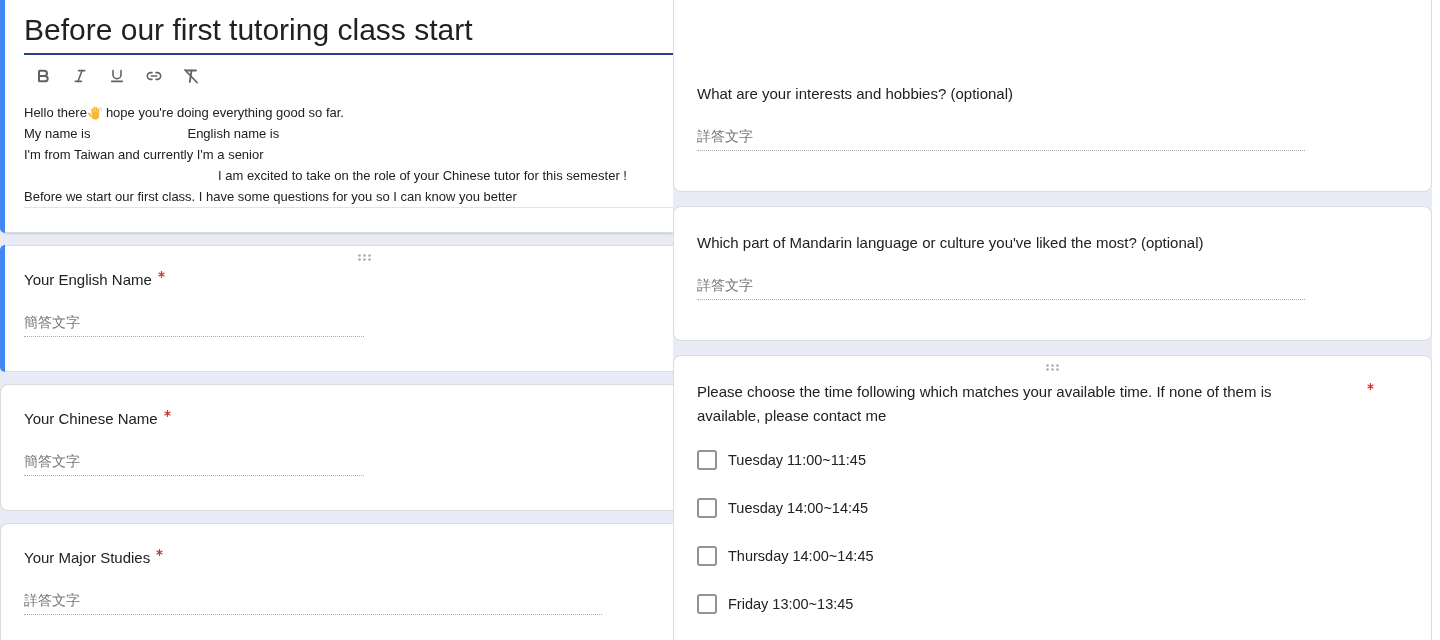  I want to click on description-text: Hello there, so click(55, 113).